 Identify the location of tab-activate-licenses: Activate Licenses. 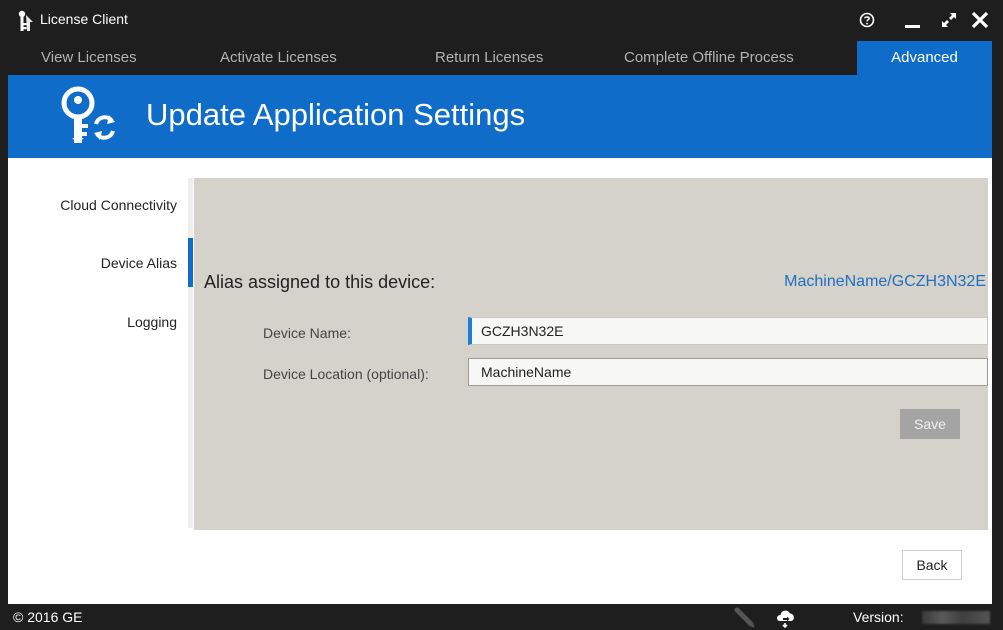
(278, 58).